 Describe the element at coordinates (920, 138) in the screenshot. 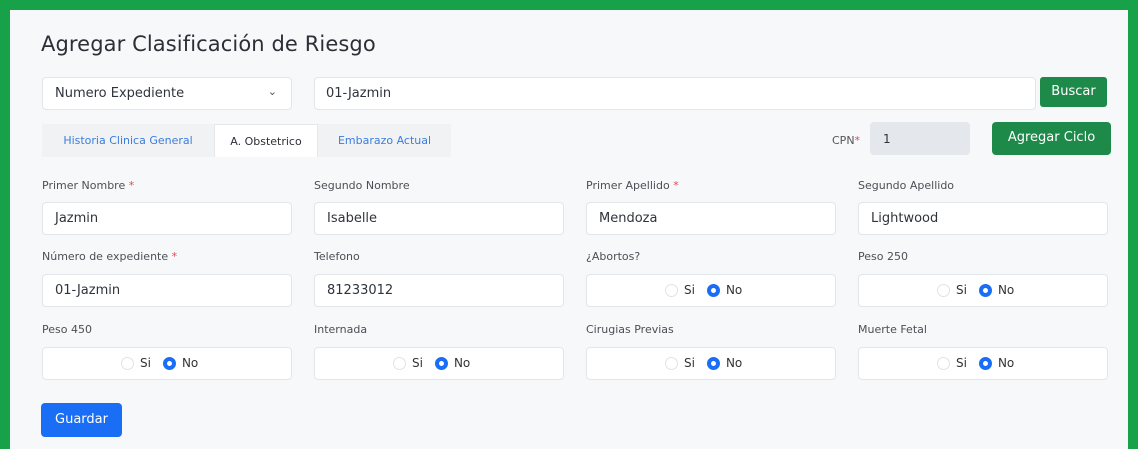

I see `cpn-field: 1` at that location.